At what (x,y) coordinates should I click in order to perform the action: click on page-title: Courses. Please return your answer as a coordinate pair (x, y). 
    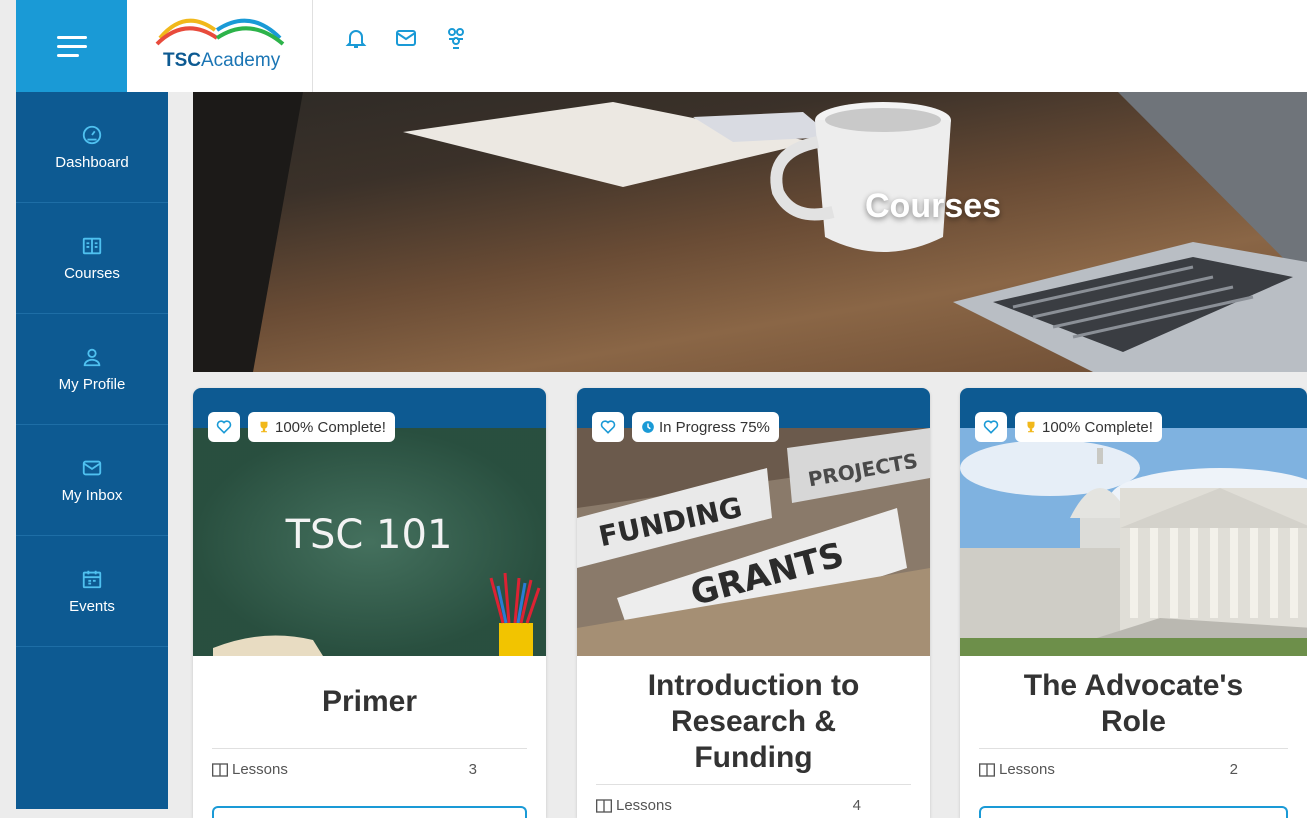
    Looking at the image, I should click on (933, 206).